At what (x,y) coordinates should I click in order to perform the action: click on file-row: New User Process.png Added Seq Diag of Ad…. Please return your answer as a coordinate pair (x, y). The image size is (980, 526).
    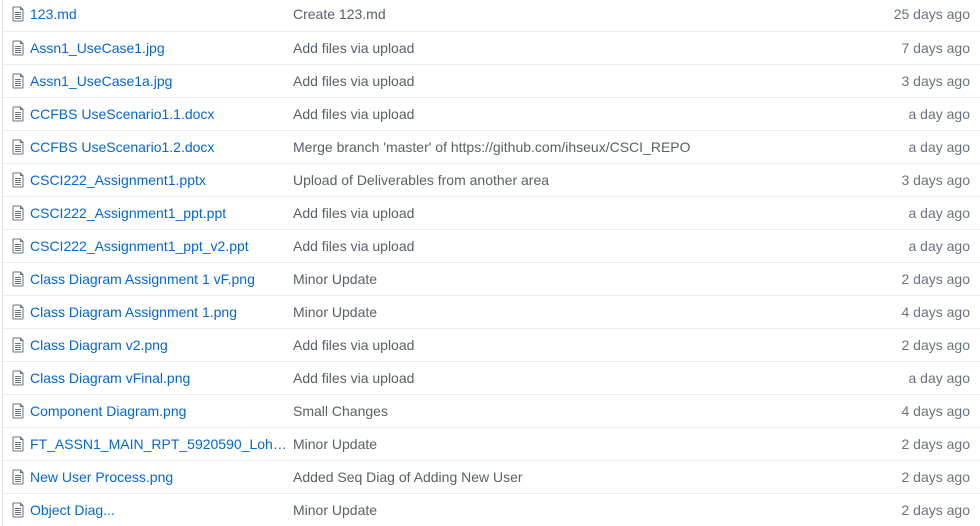
    Looking at the image, I should click on (491, 476).